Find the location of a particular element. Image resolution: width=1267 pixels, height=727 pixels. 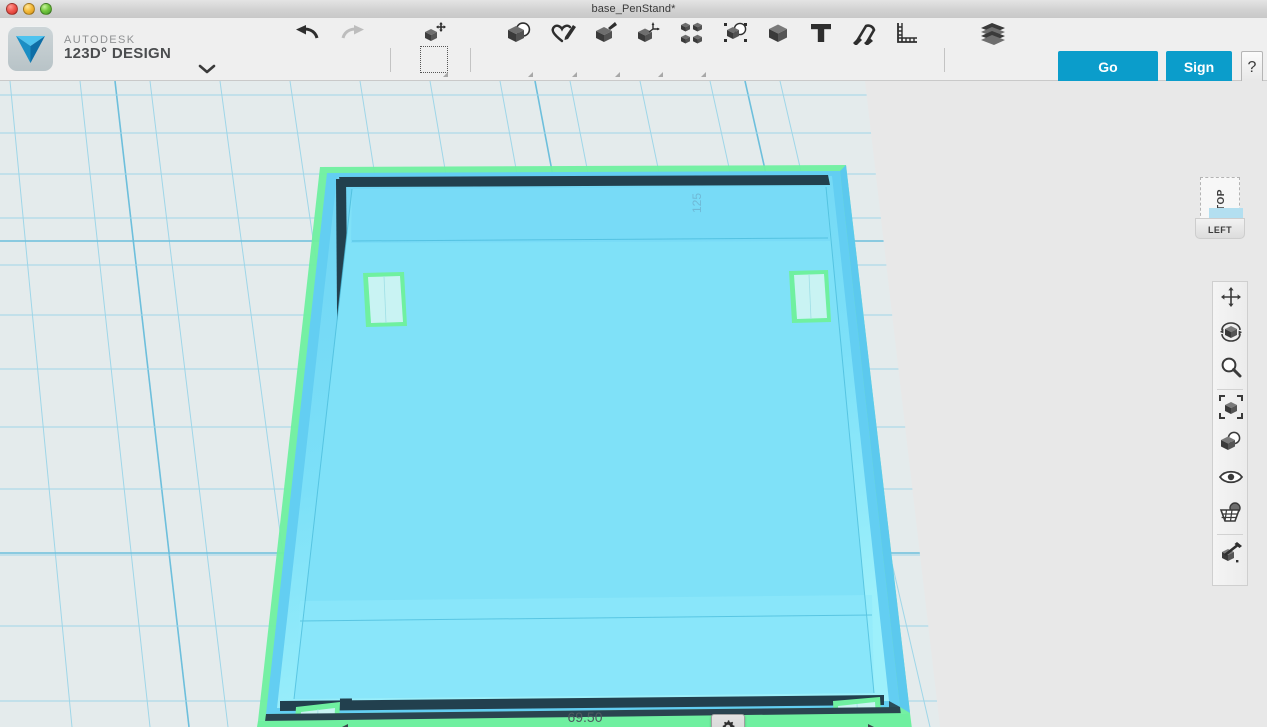

gear-icon is located at coordinates (728, 723).